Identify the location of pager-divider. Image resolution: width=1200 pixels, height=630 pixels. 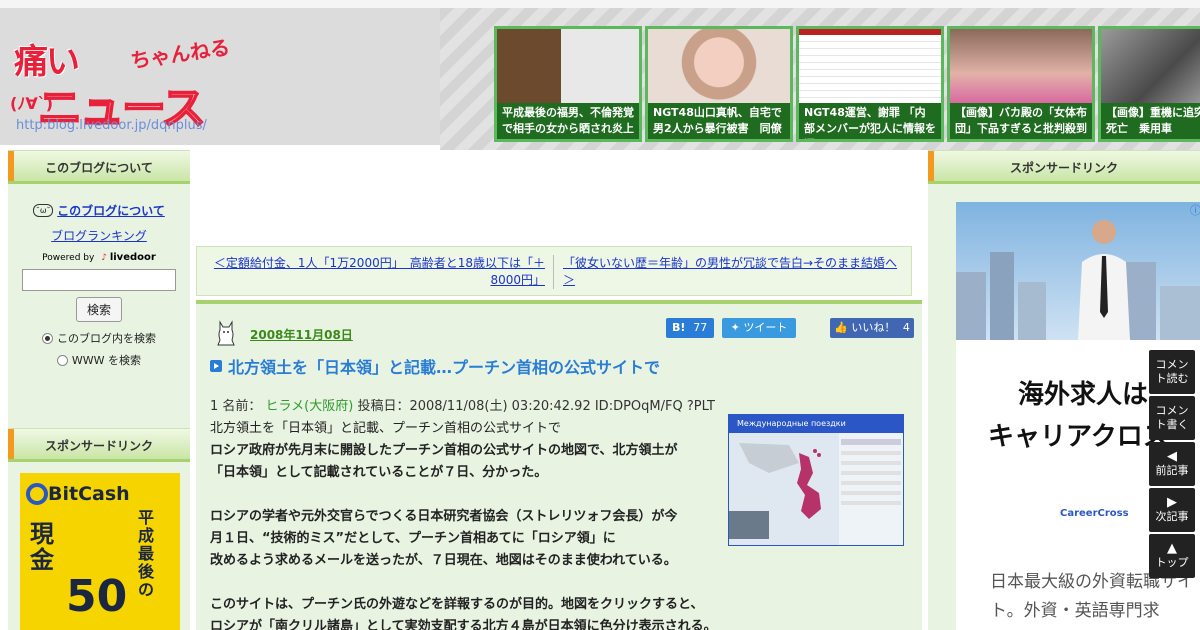
(553, 272).